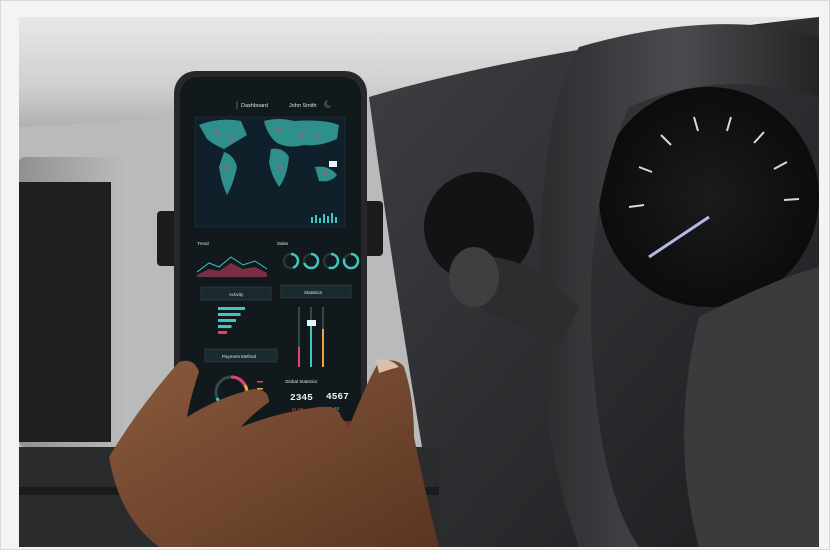 The image size is (830, 550). What do you see at coordinates (236, 294) in the screenshot?
I see `activity-label: Activity` at bounding box center [236, 294].